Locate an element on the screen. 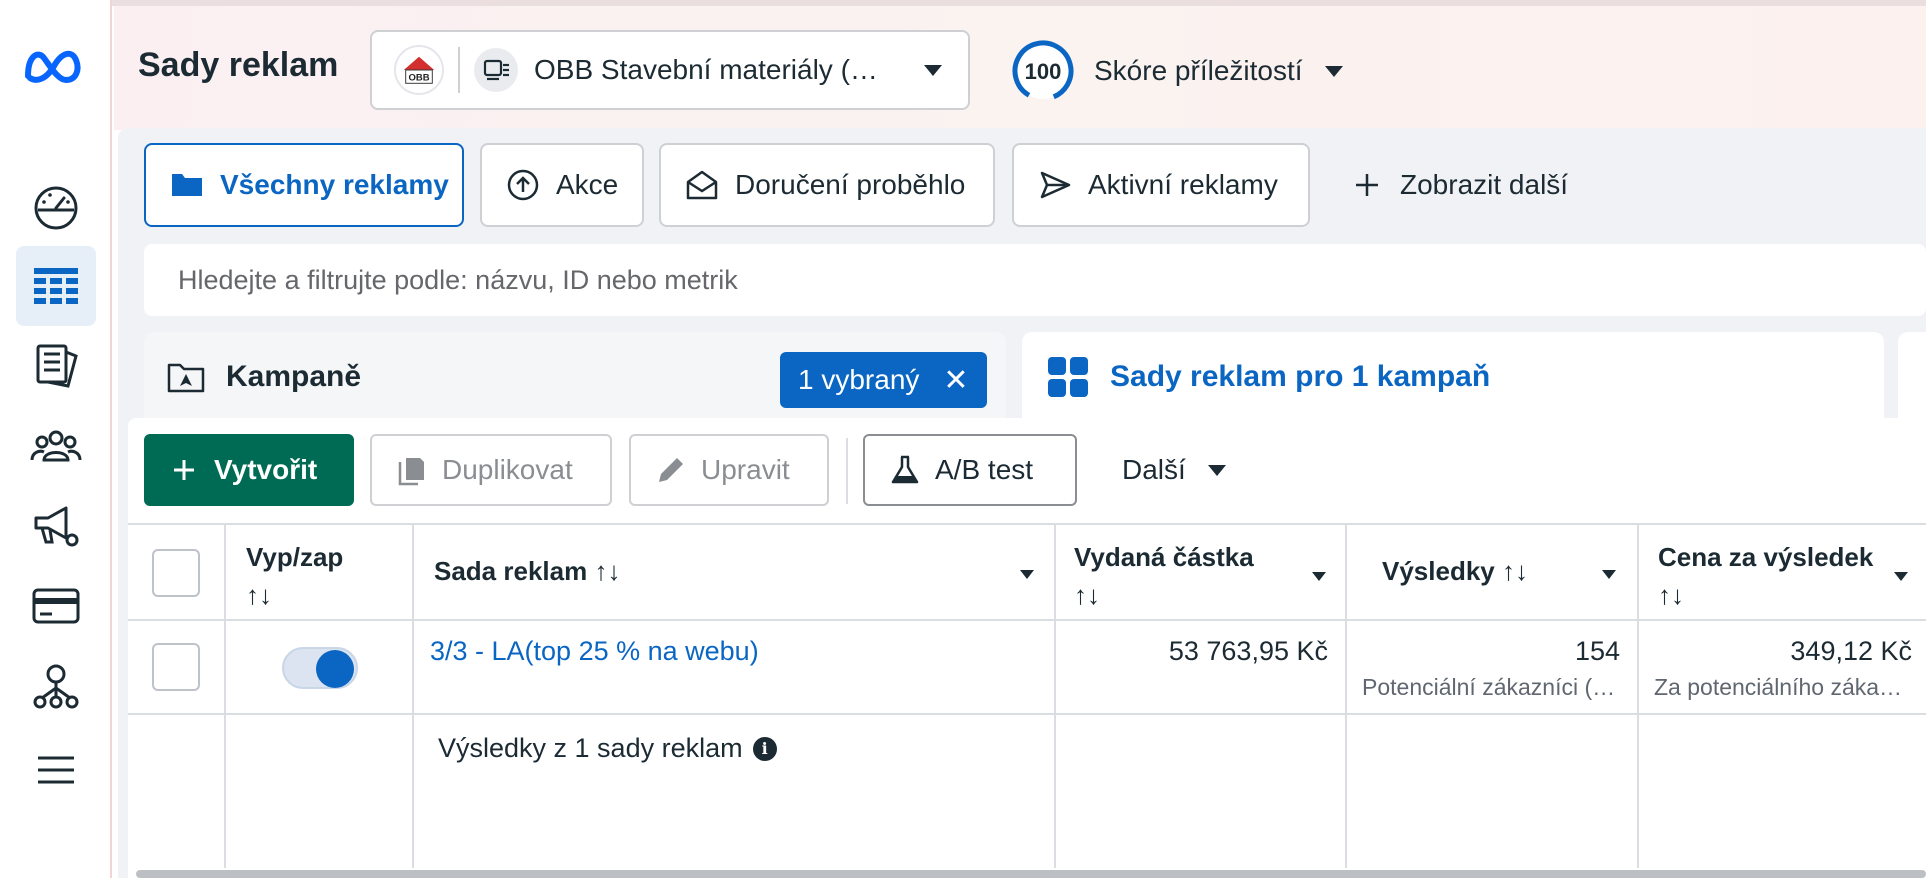 This screenshot has width=1926, height=878. filter-tab-delivered: Doručení proběhlo is located at coordinates (827, 185).